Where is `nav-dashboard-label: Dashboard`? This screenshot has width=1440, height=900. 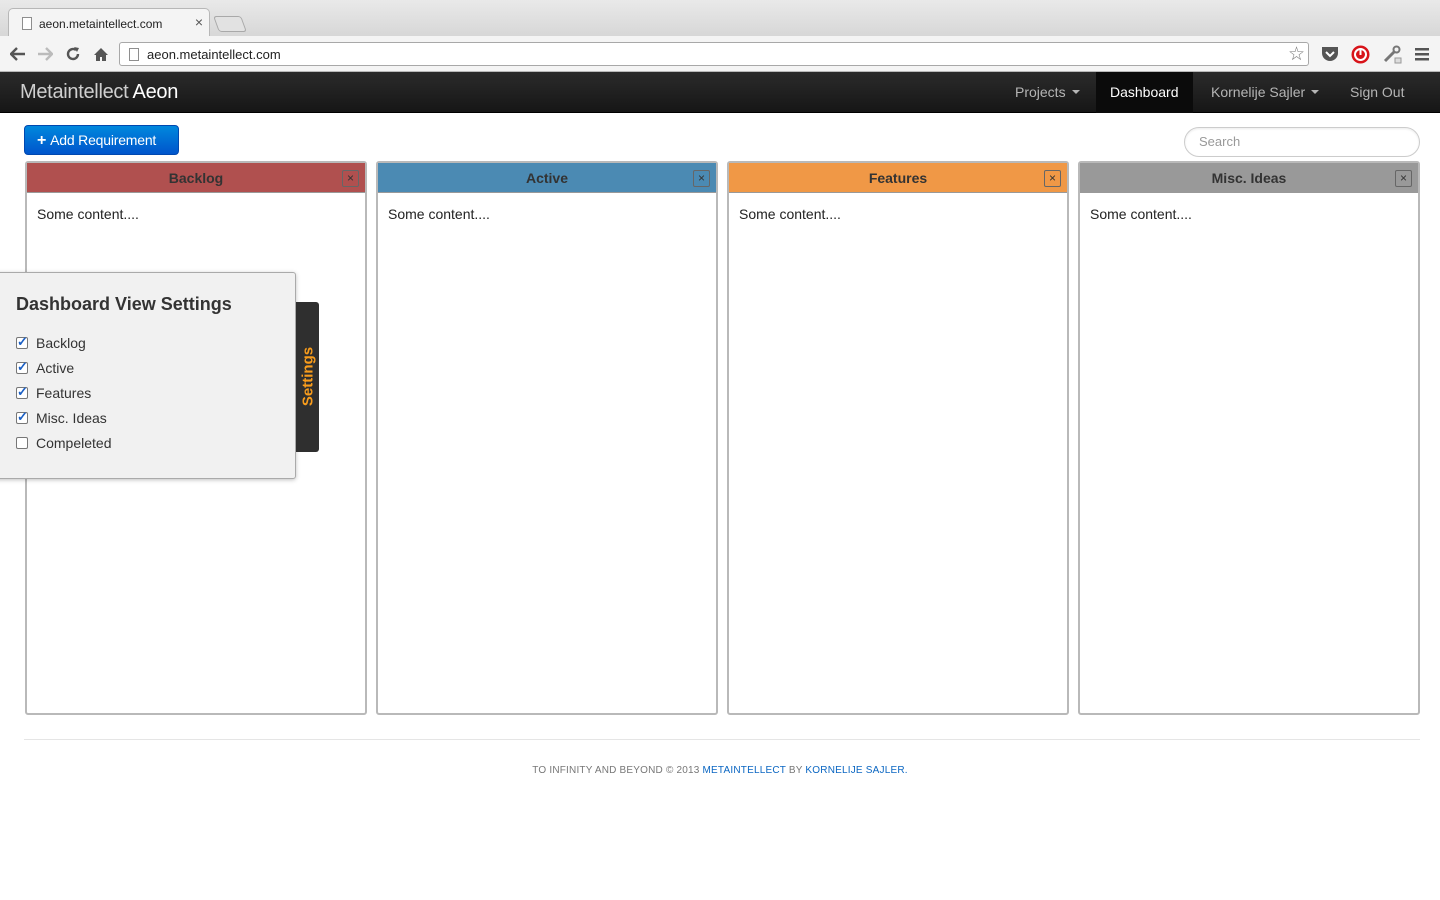
nav-dashboard-label: Dashboard is located at coordinates (1144, 92).